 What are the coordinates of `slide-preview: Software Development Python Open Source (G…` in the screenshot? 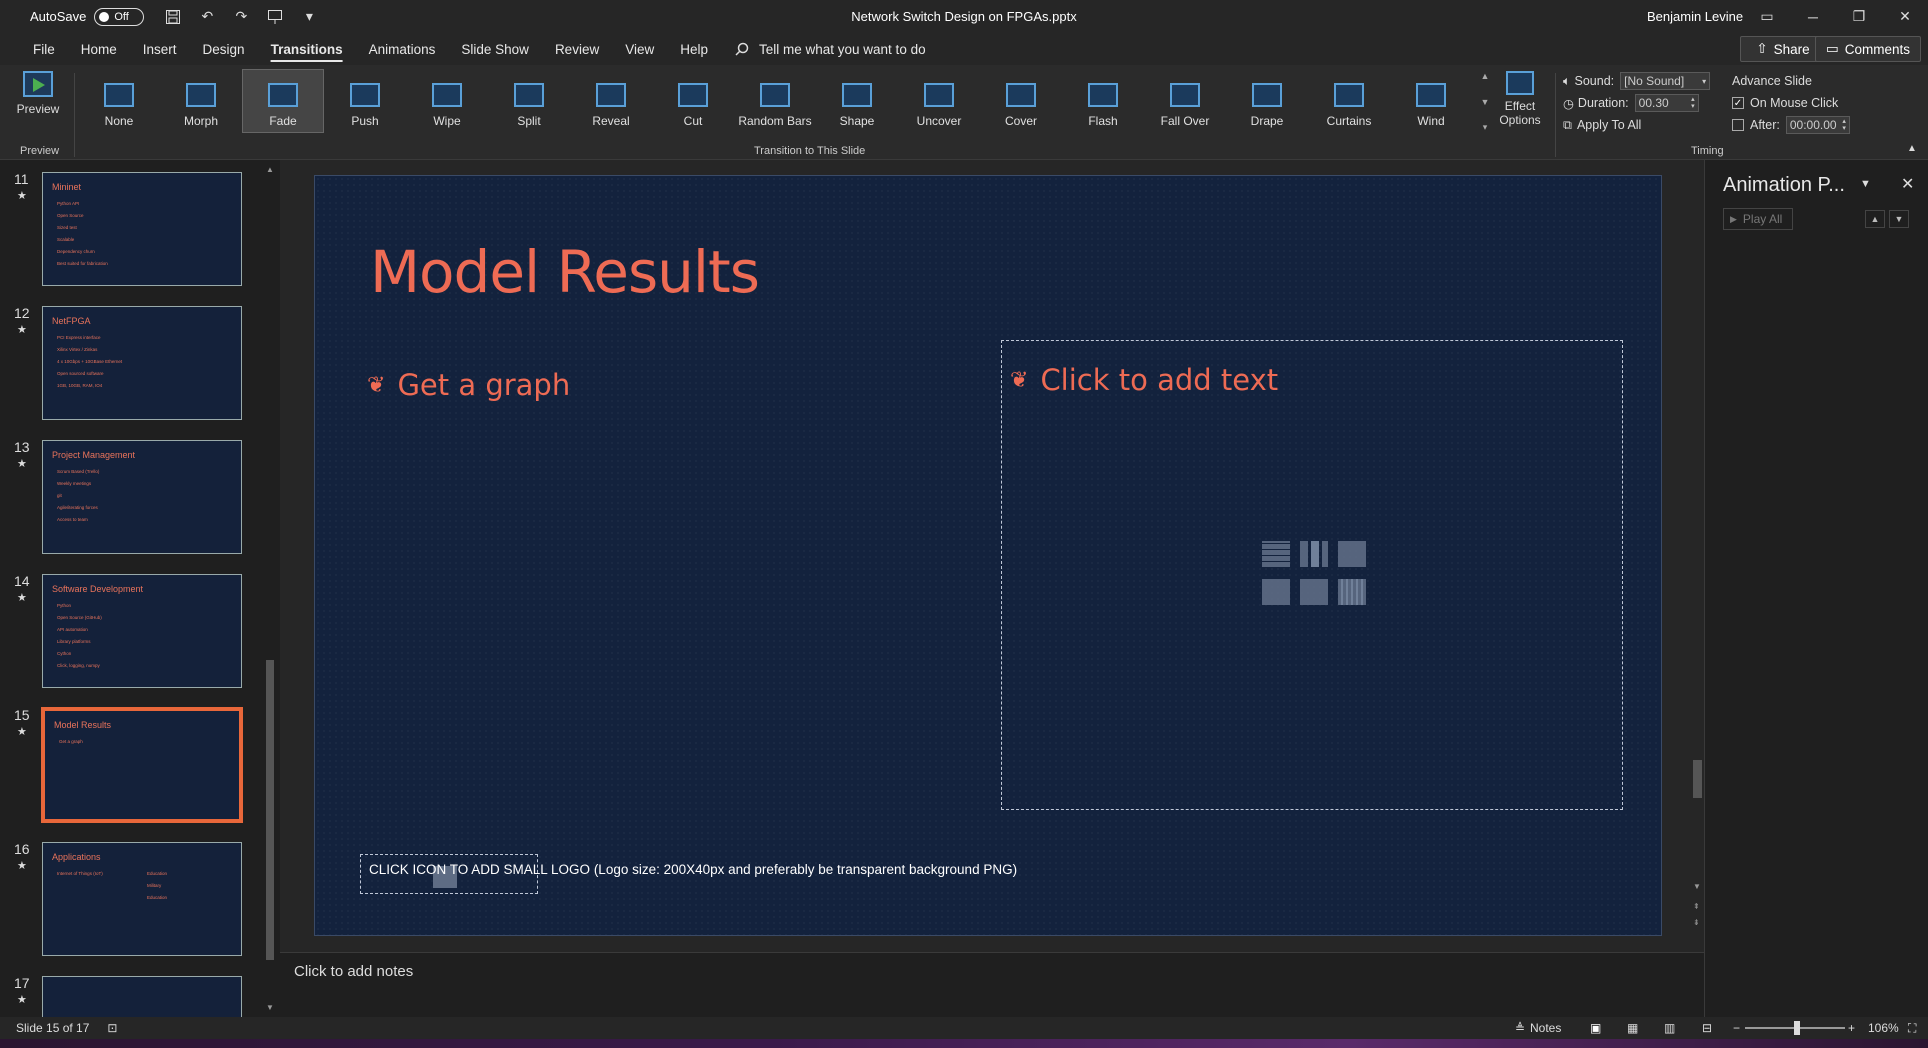 It's located at (142, 631).